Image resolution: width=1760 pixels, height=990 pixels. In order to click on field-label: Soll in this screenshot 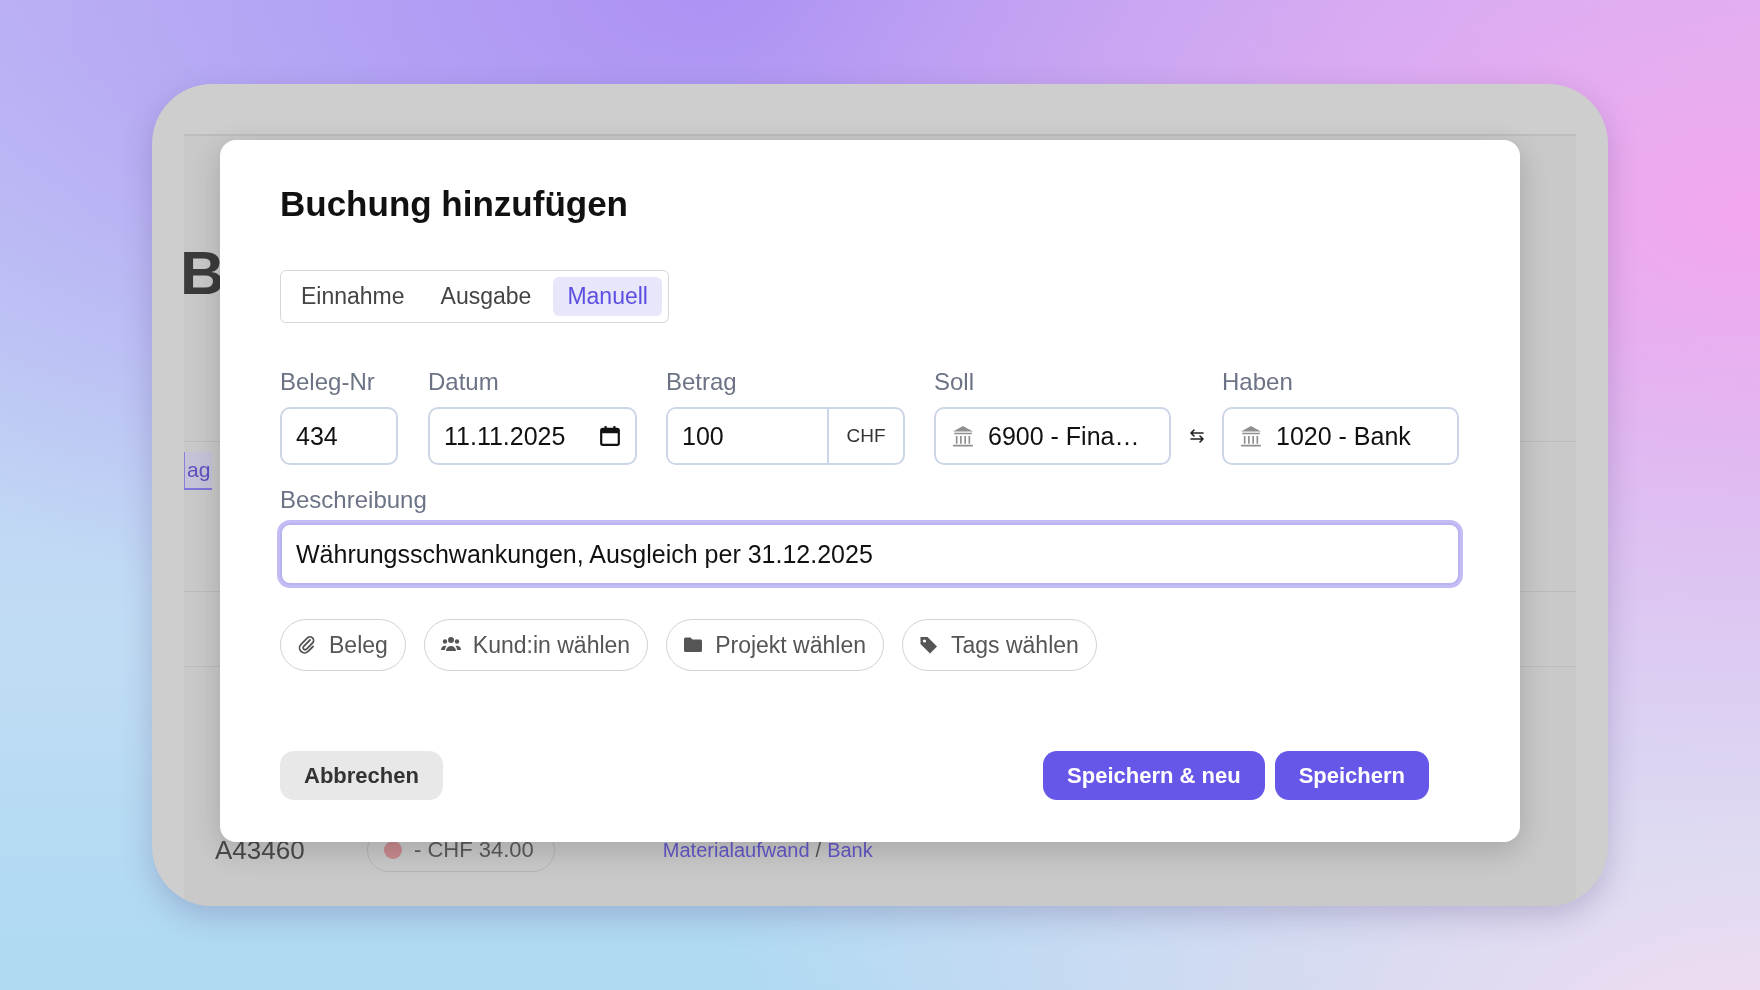, I will do `click(955, 382)`.